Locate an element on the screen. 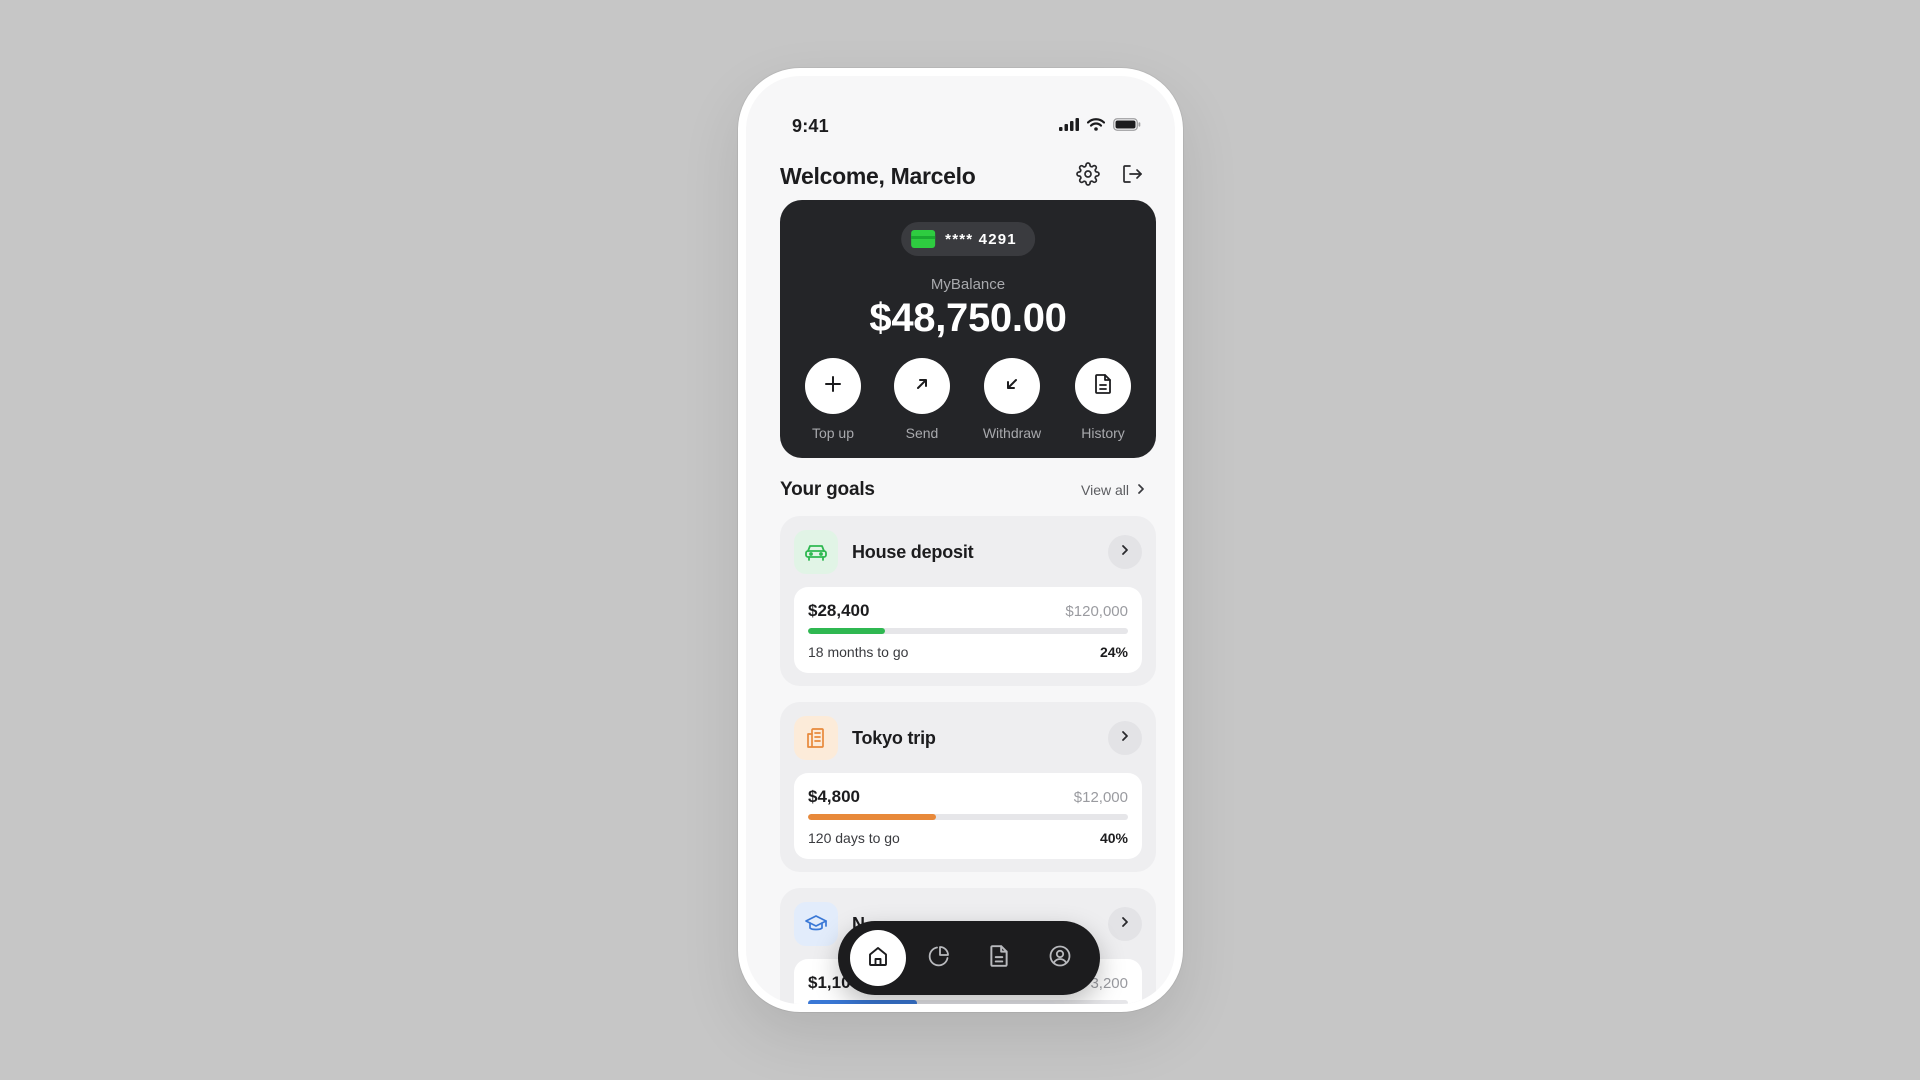 The height and width of the screenshot is (1080, 1920). header-actions is located at coordinates (1110, 176).